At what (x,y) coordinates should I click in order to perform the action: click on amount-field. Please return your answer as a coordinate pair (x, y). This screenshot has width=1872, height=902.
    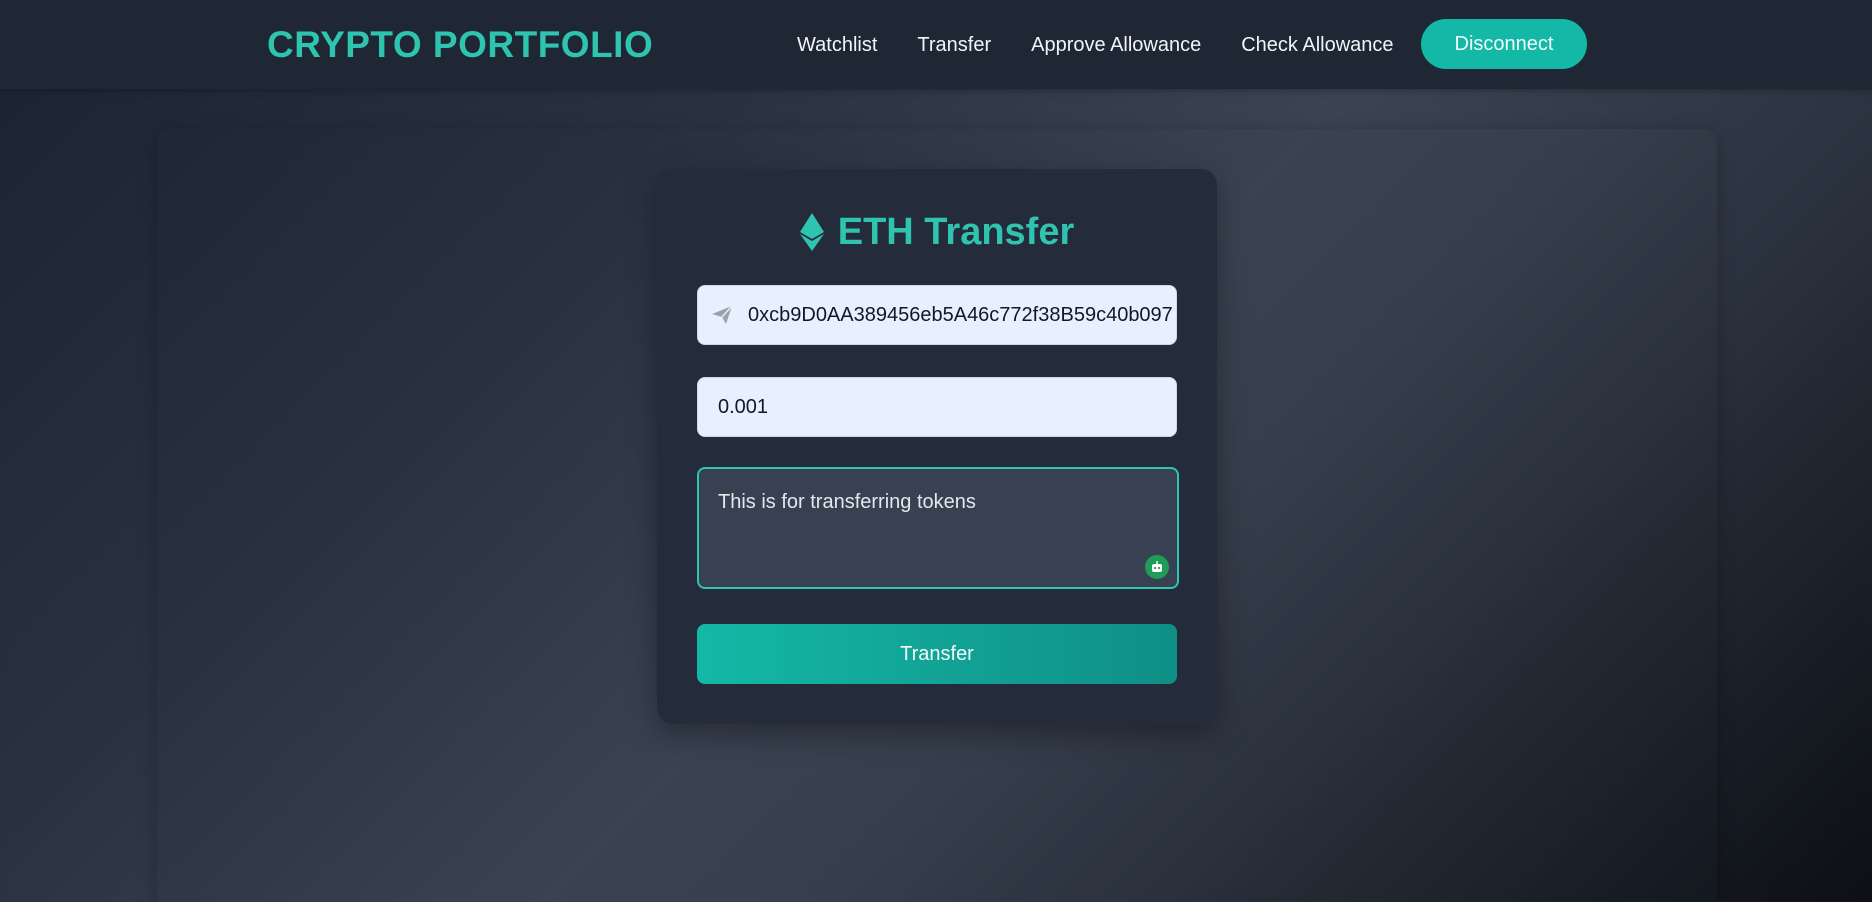
    Looking at the image, I should click on (937, 407).